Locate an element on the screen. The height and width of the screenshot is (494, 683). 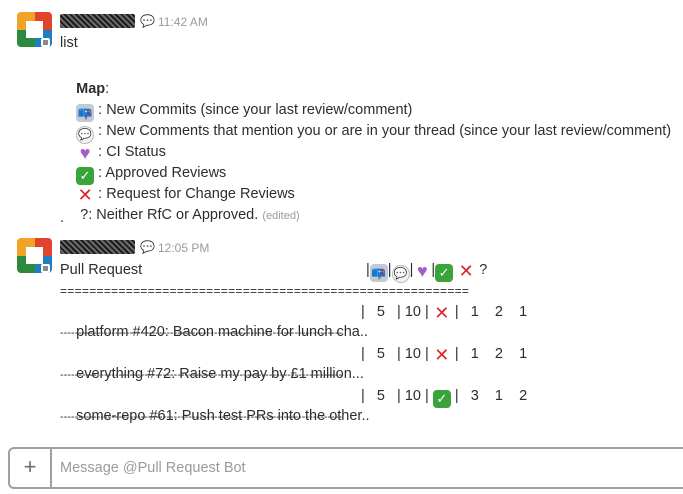
mailbox-icon: 📪 is located at coordinates (378, 273).